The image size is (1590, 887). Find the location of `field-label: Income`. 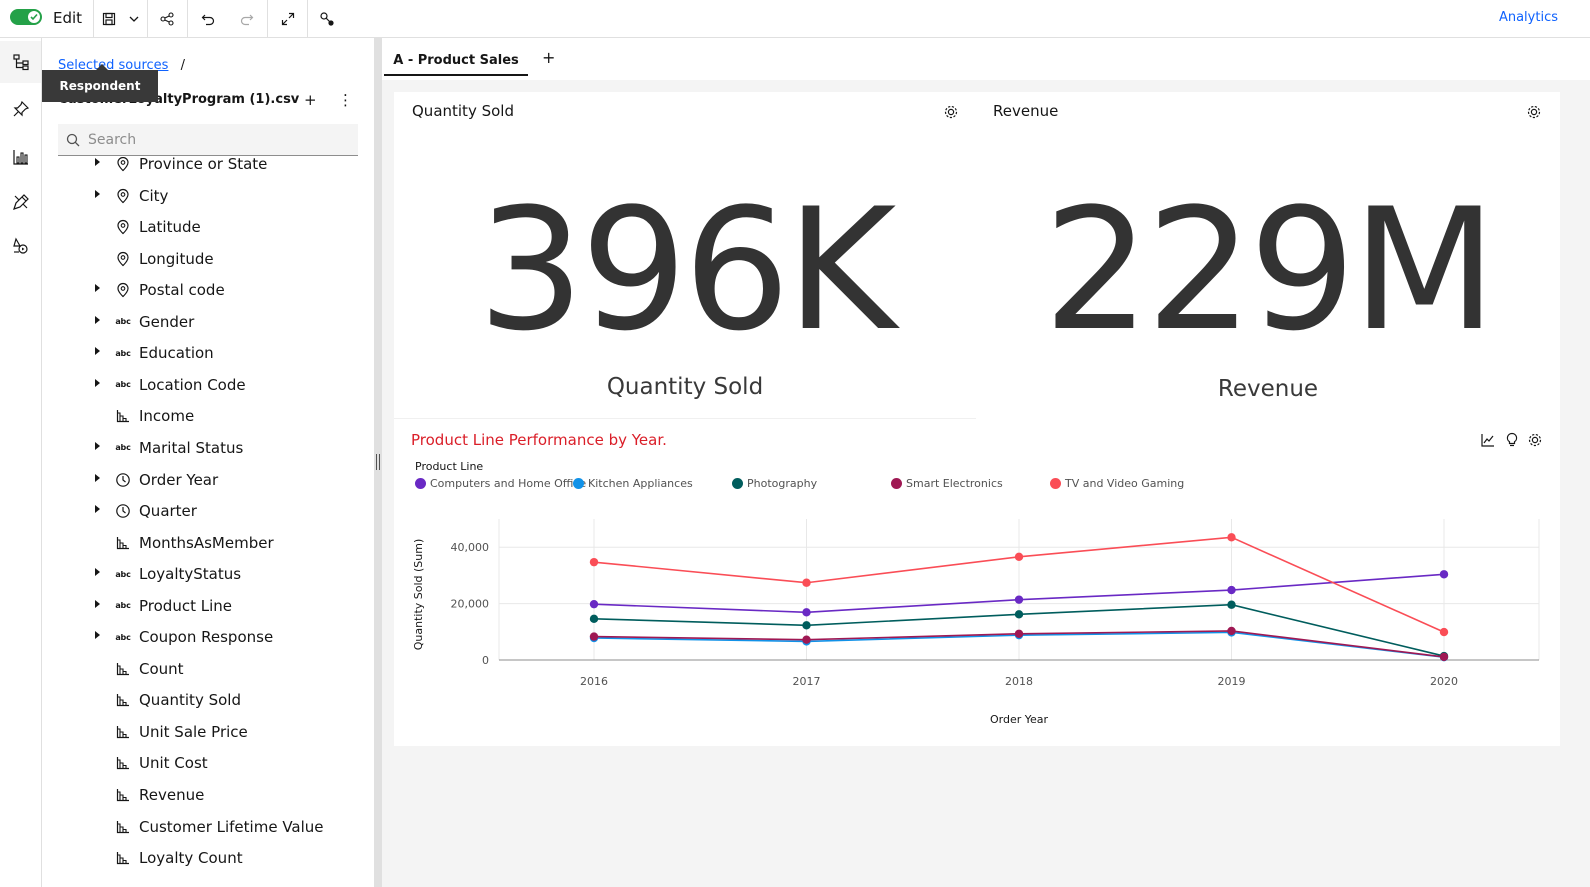

field-label: Income is located at coordinates (167, 416).